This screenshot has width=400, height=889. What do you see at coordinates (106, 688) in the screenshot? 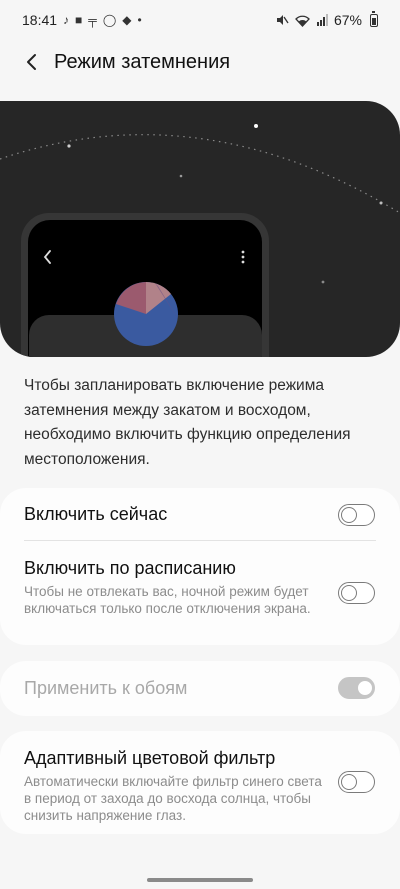
I see `apply-wallpaper-label: Применить к обоям` at bounding box center [106, 688].